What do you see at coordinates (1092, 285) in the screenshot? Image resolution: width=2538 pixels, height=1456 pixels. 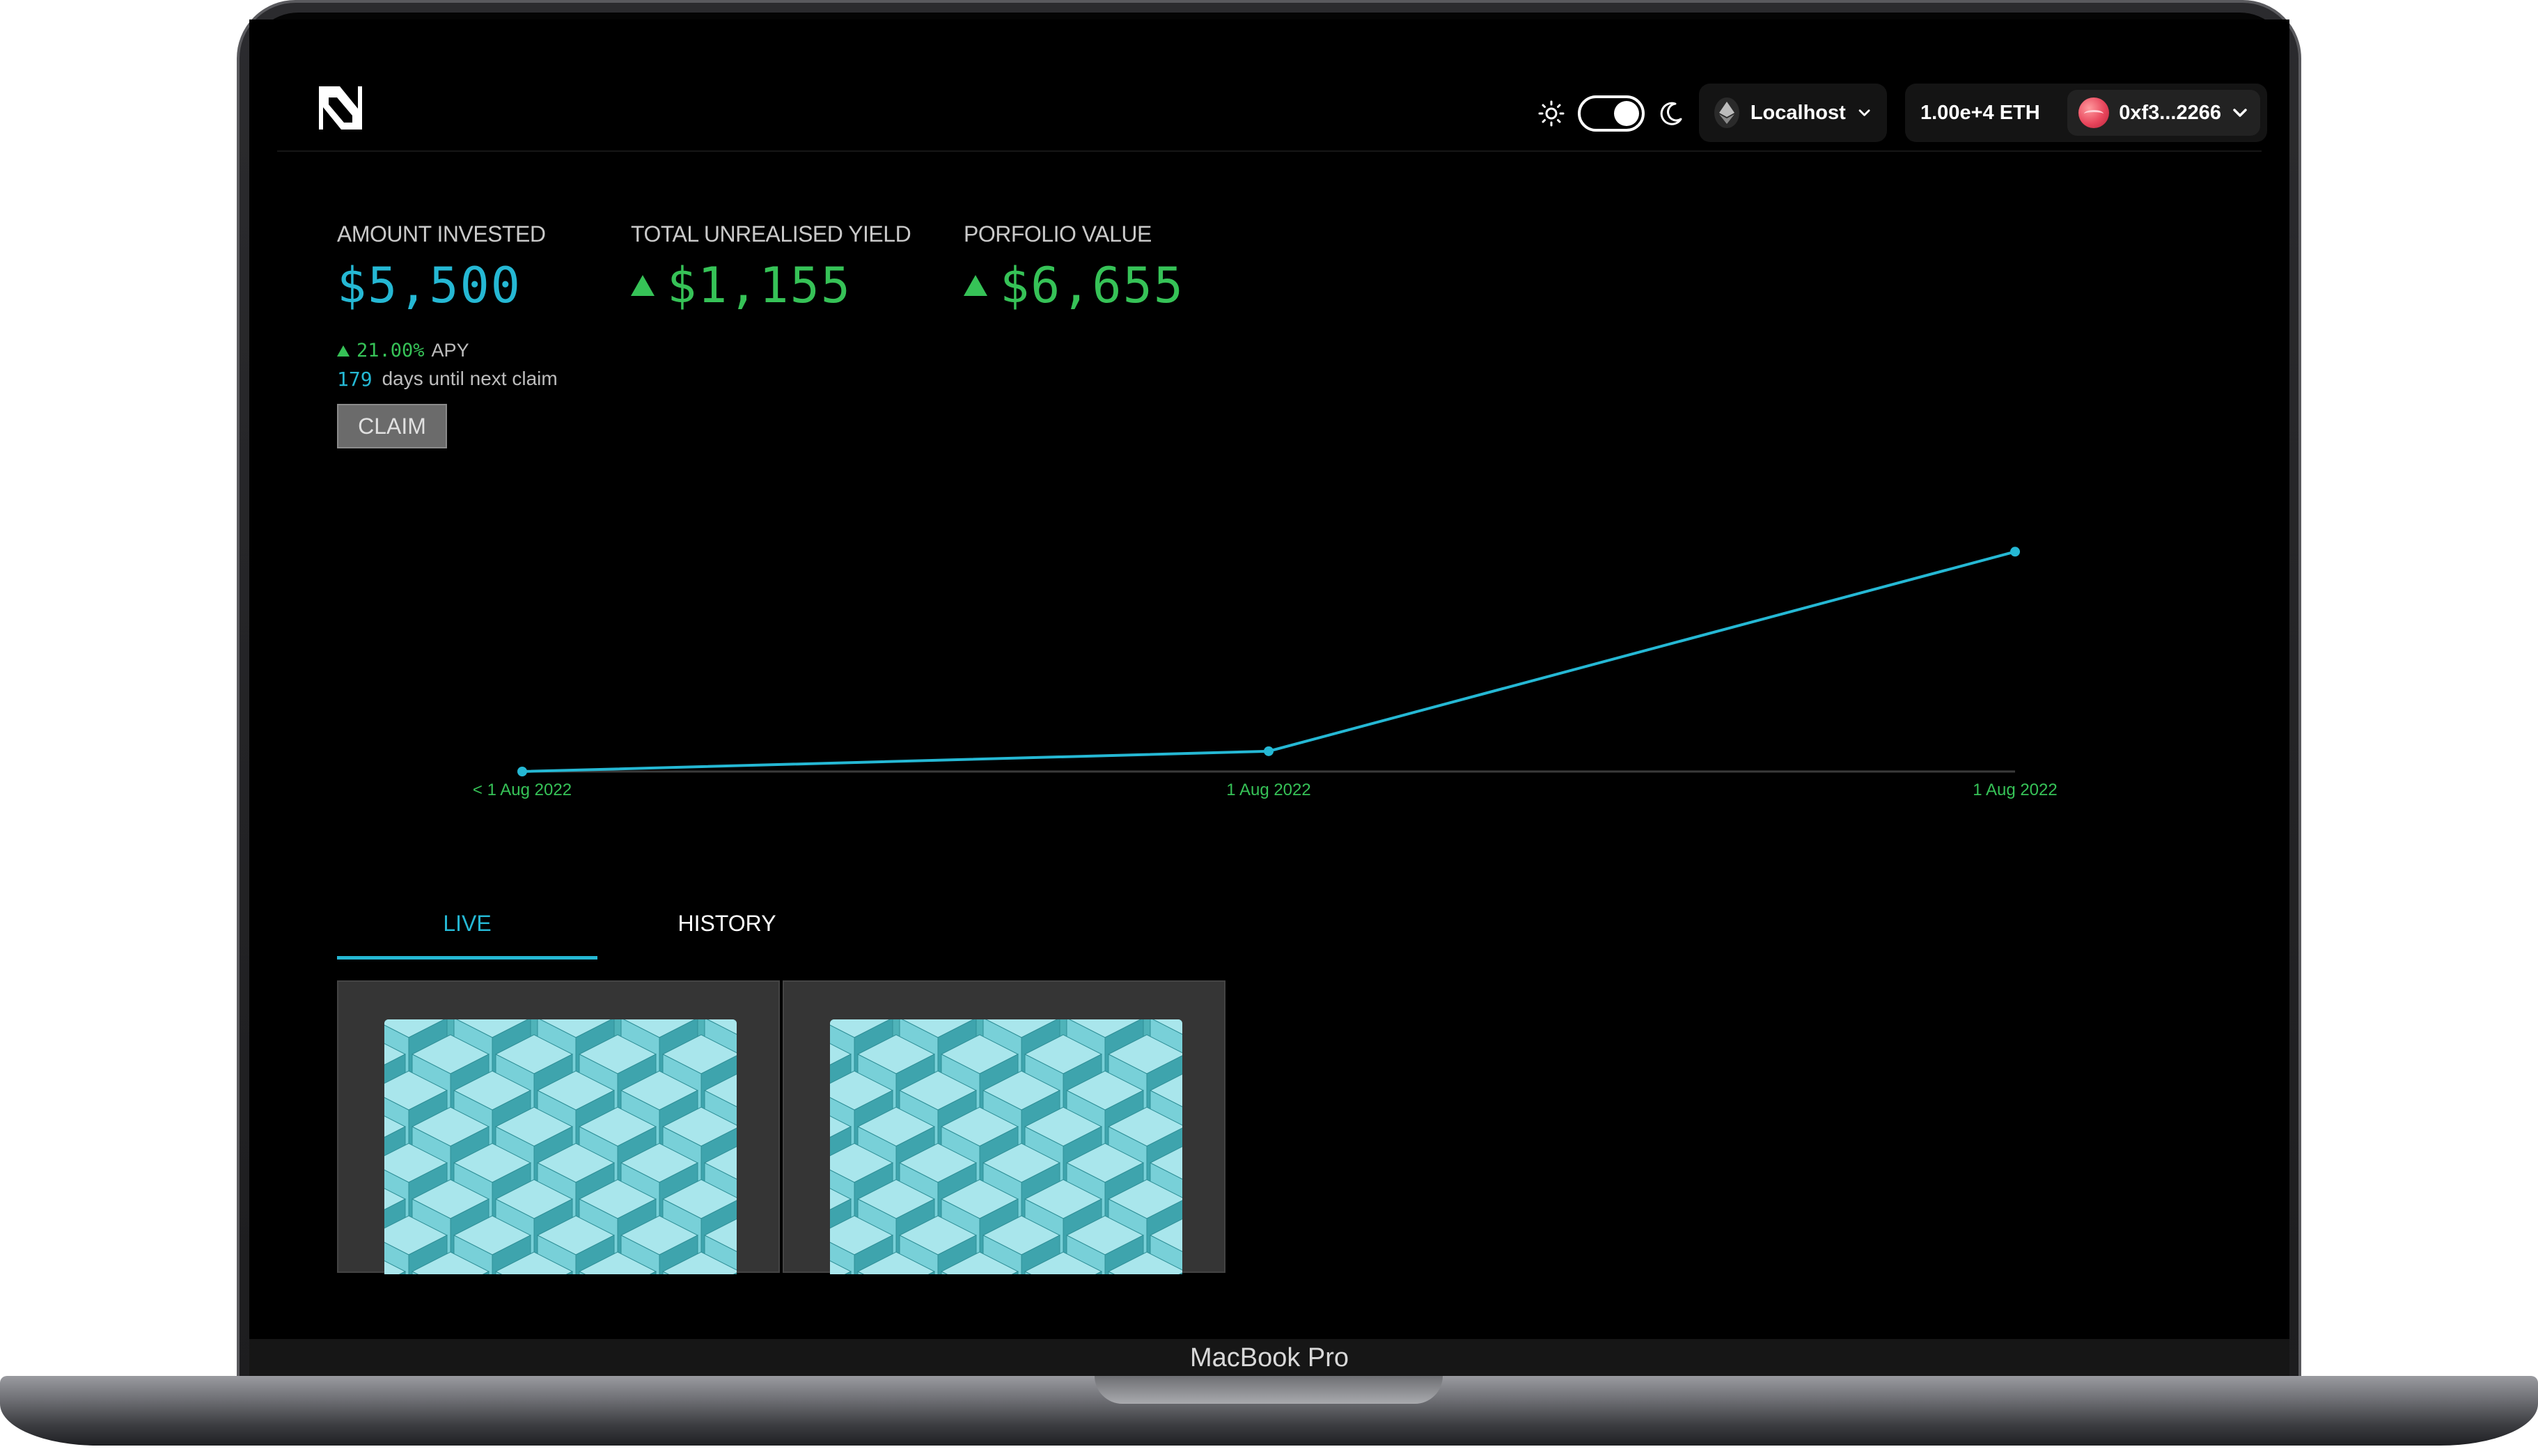 I see `portfolio-value-number: $6,655` at bounding box center [1092, 285].